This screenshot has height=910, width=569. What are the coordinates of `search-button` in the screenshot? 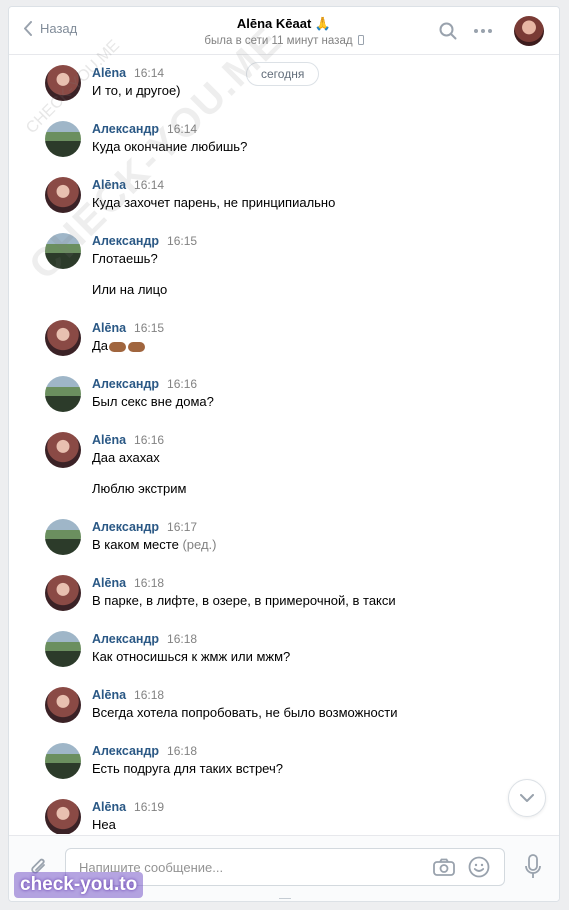 It's located at (448, 32).